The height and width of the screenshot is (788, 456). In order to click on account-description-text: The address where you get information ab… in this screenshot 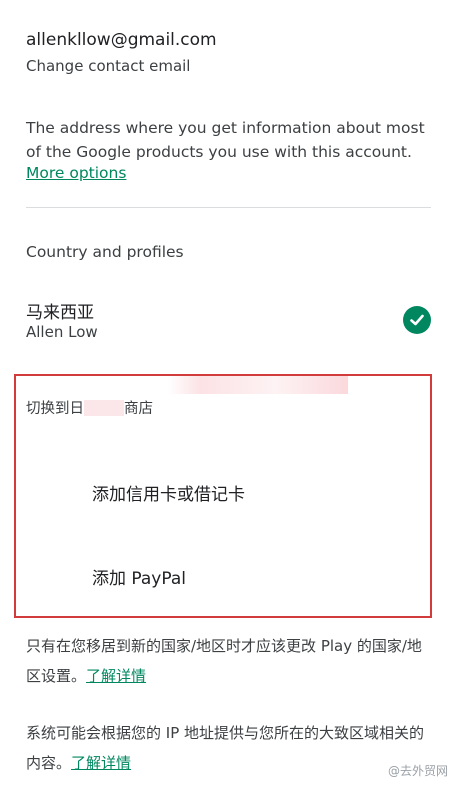, I will do `click(225, 140)`.